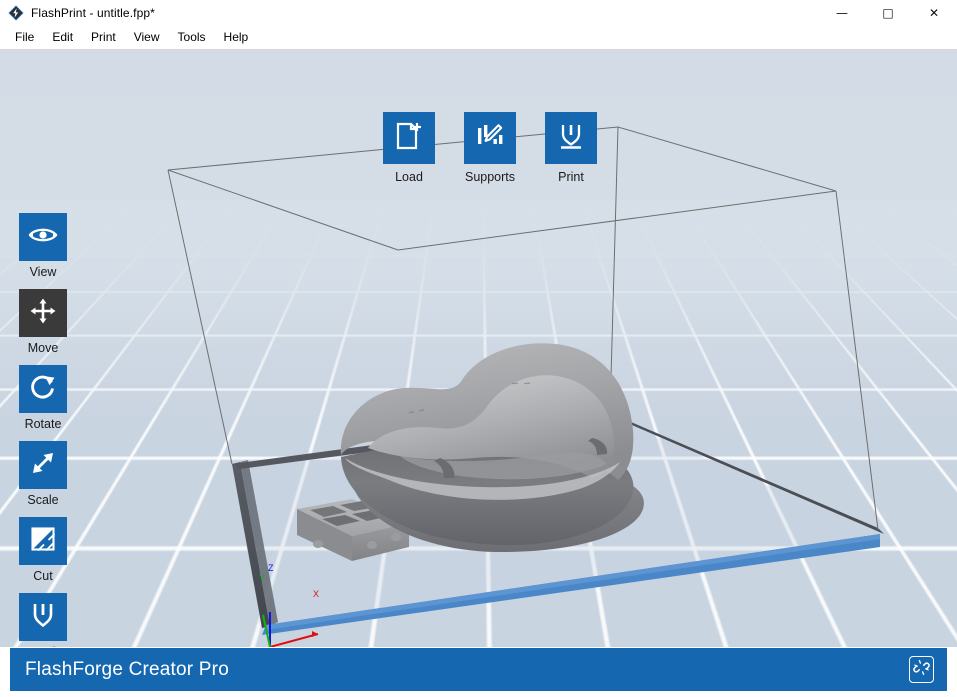  I want to click on scale-diagonal-arrow-icon, so click(43, 465).